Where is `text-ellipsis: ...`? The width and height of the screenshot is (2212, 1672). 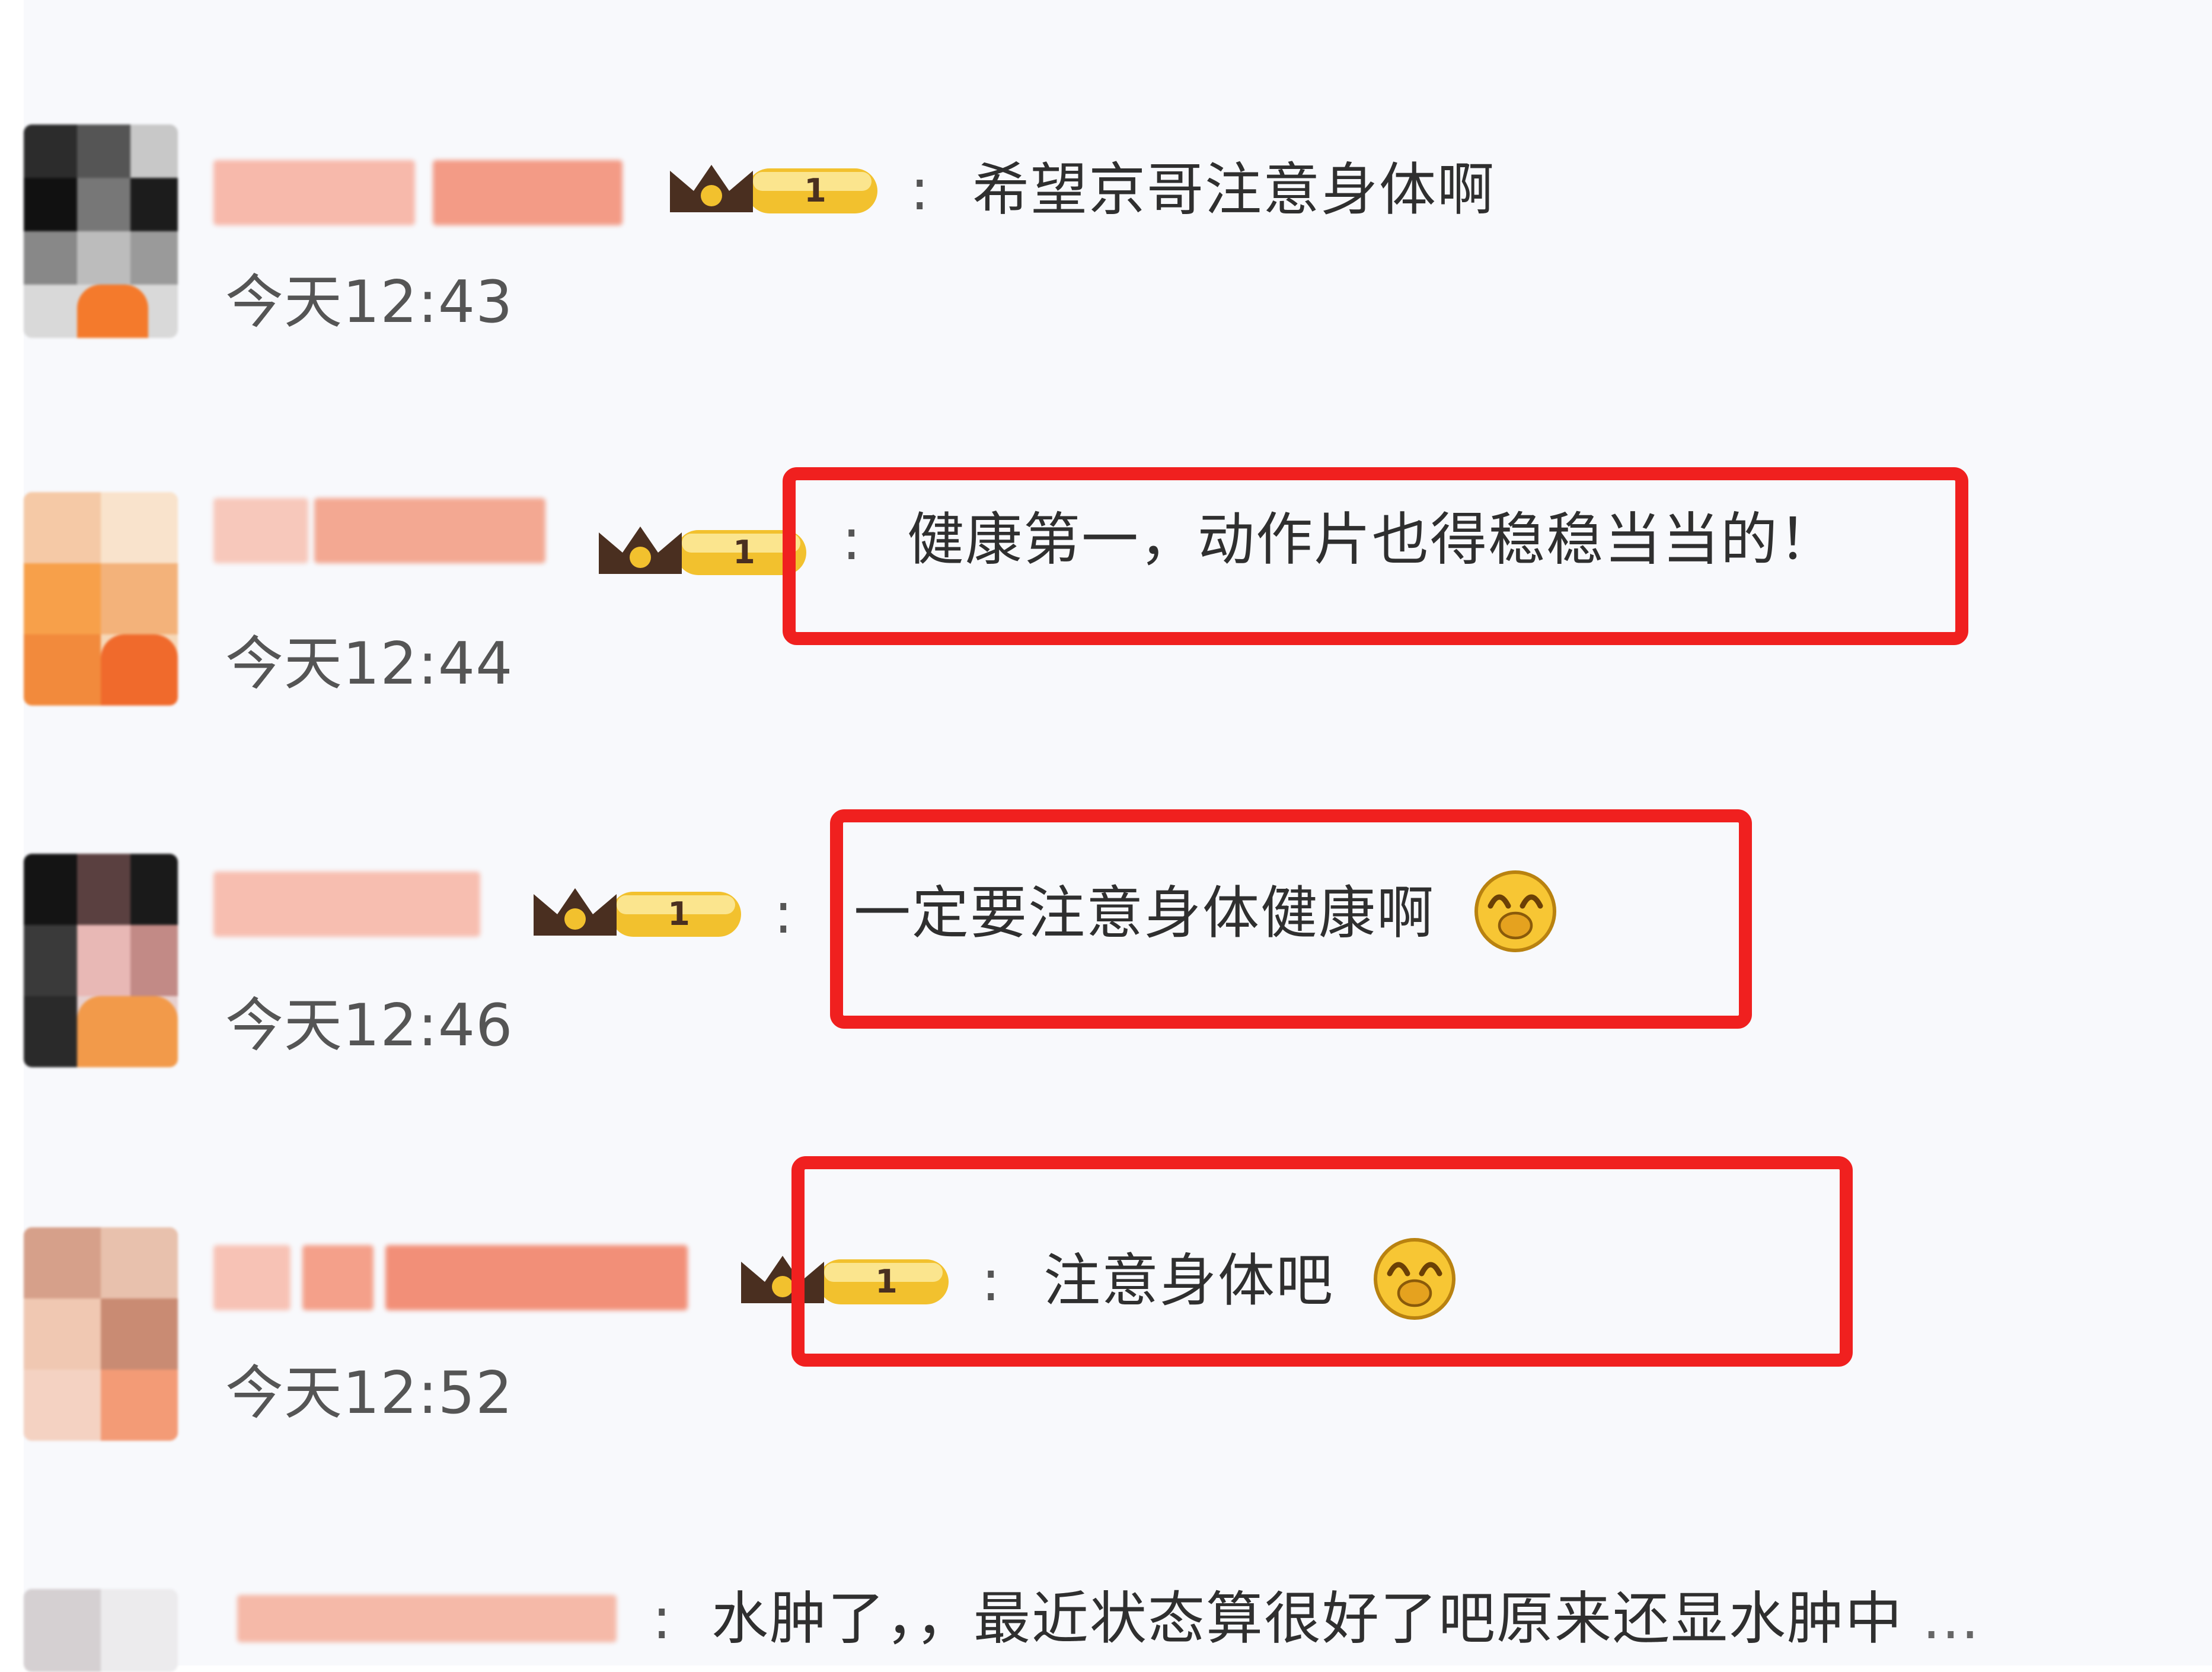 text-ellipsis: ... is located at coordinates (1952, 1618).